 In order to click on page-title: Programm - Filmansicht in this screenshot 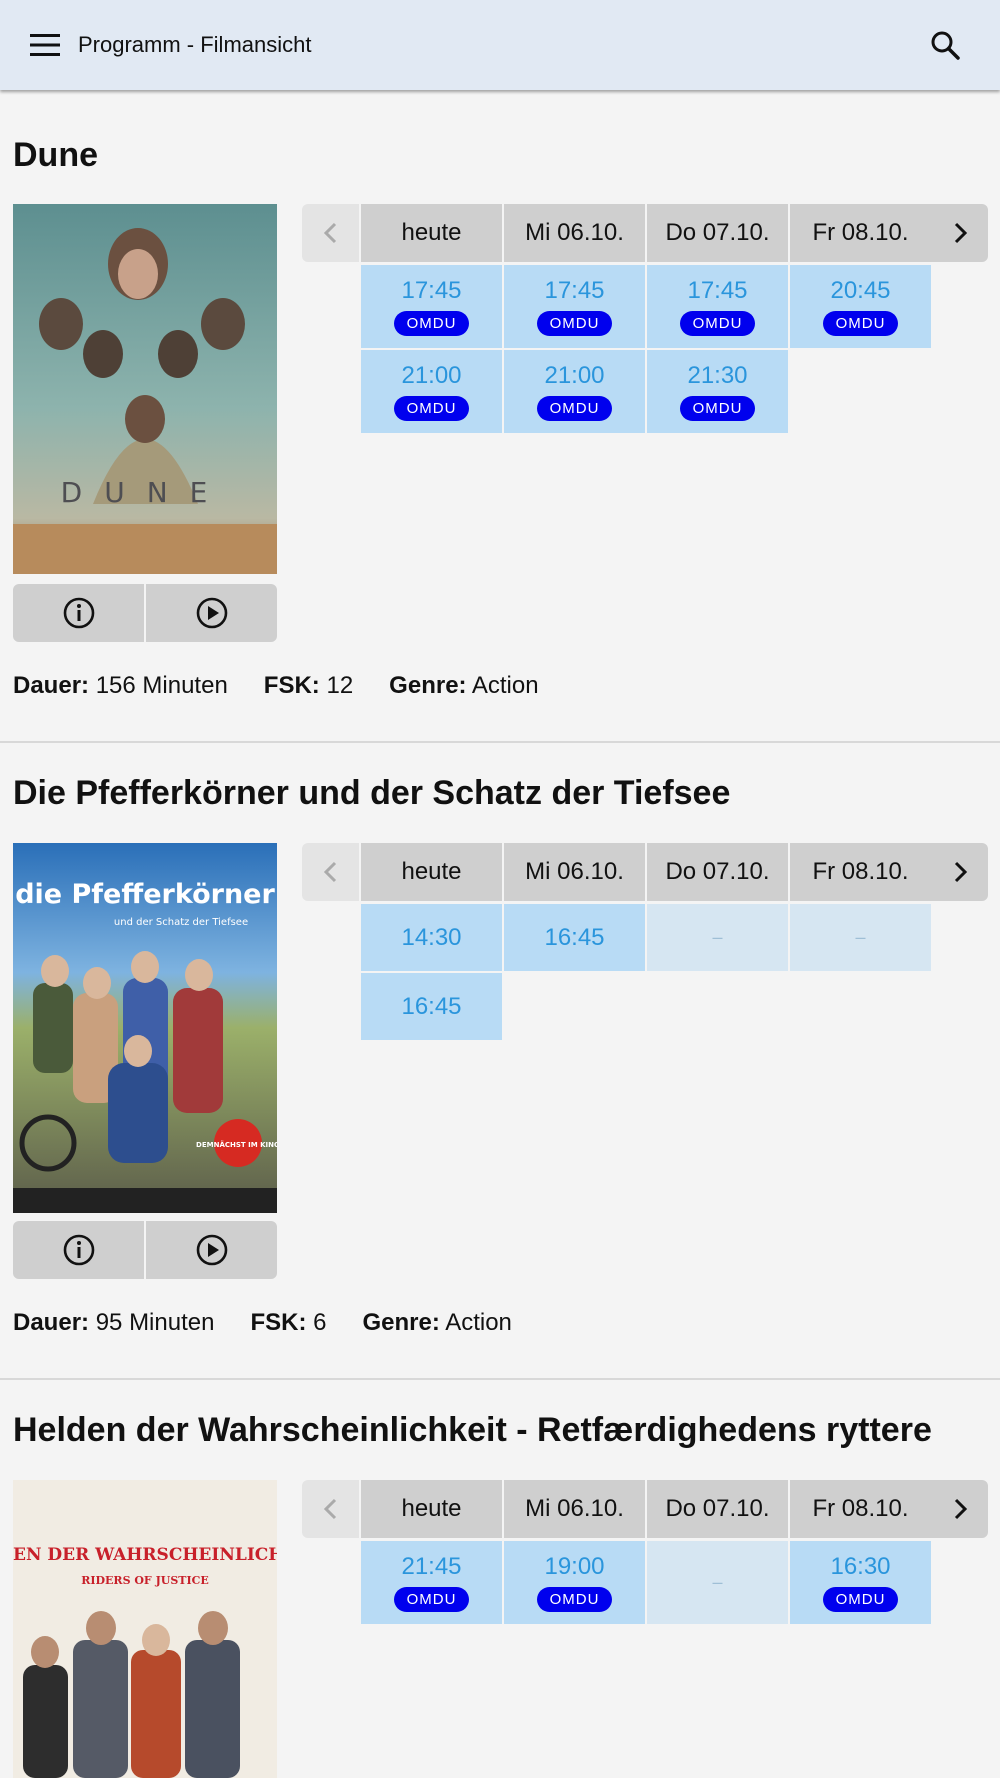, I will do `click(195, 44)`.